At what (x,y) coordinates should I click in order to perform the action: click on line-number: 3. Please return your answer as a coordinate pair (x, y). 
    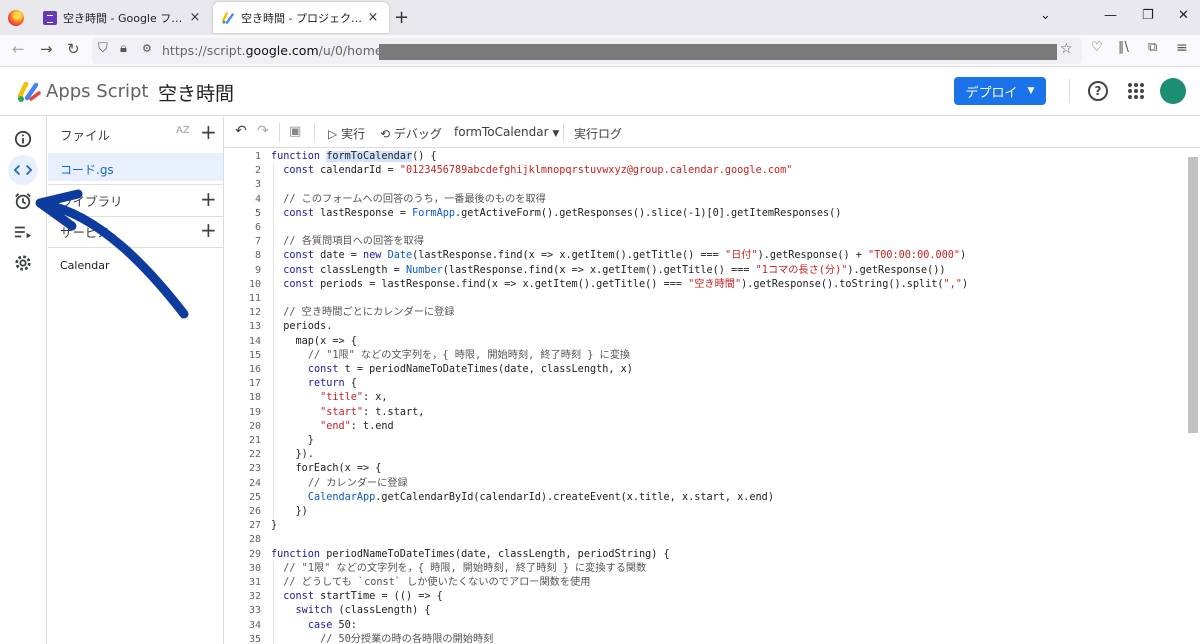
    Looking at the image, I should click on (257, 185).